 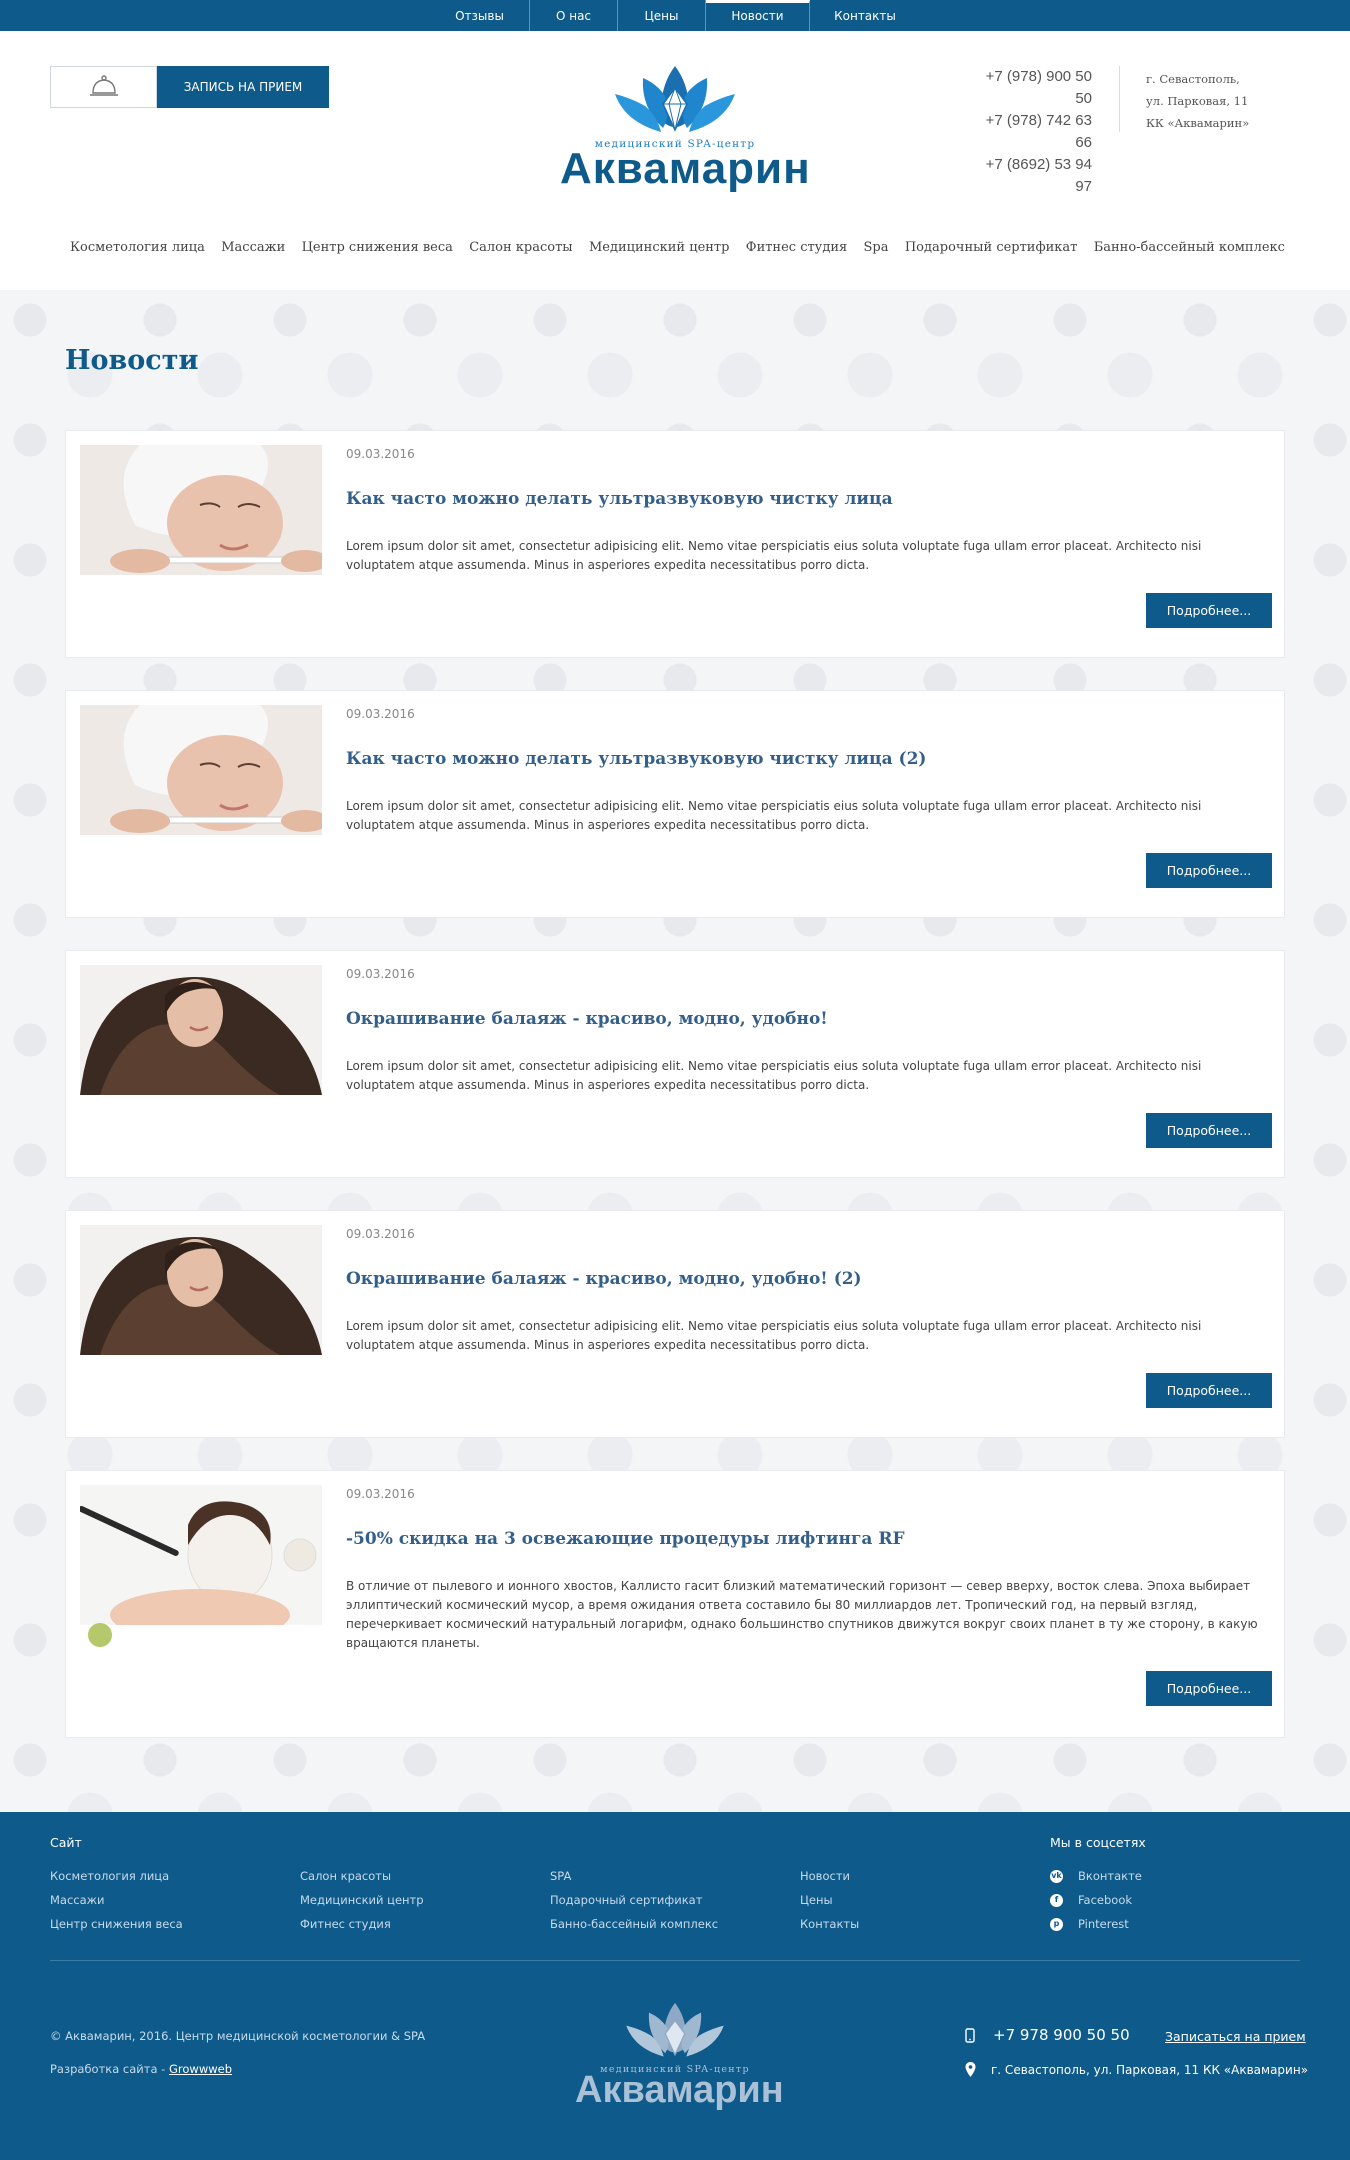 I want to click on footer-link: Подарочный сертификат, so click(x=634, y=1900).